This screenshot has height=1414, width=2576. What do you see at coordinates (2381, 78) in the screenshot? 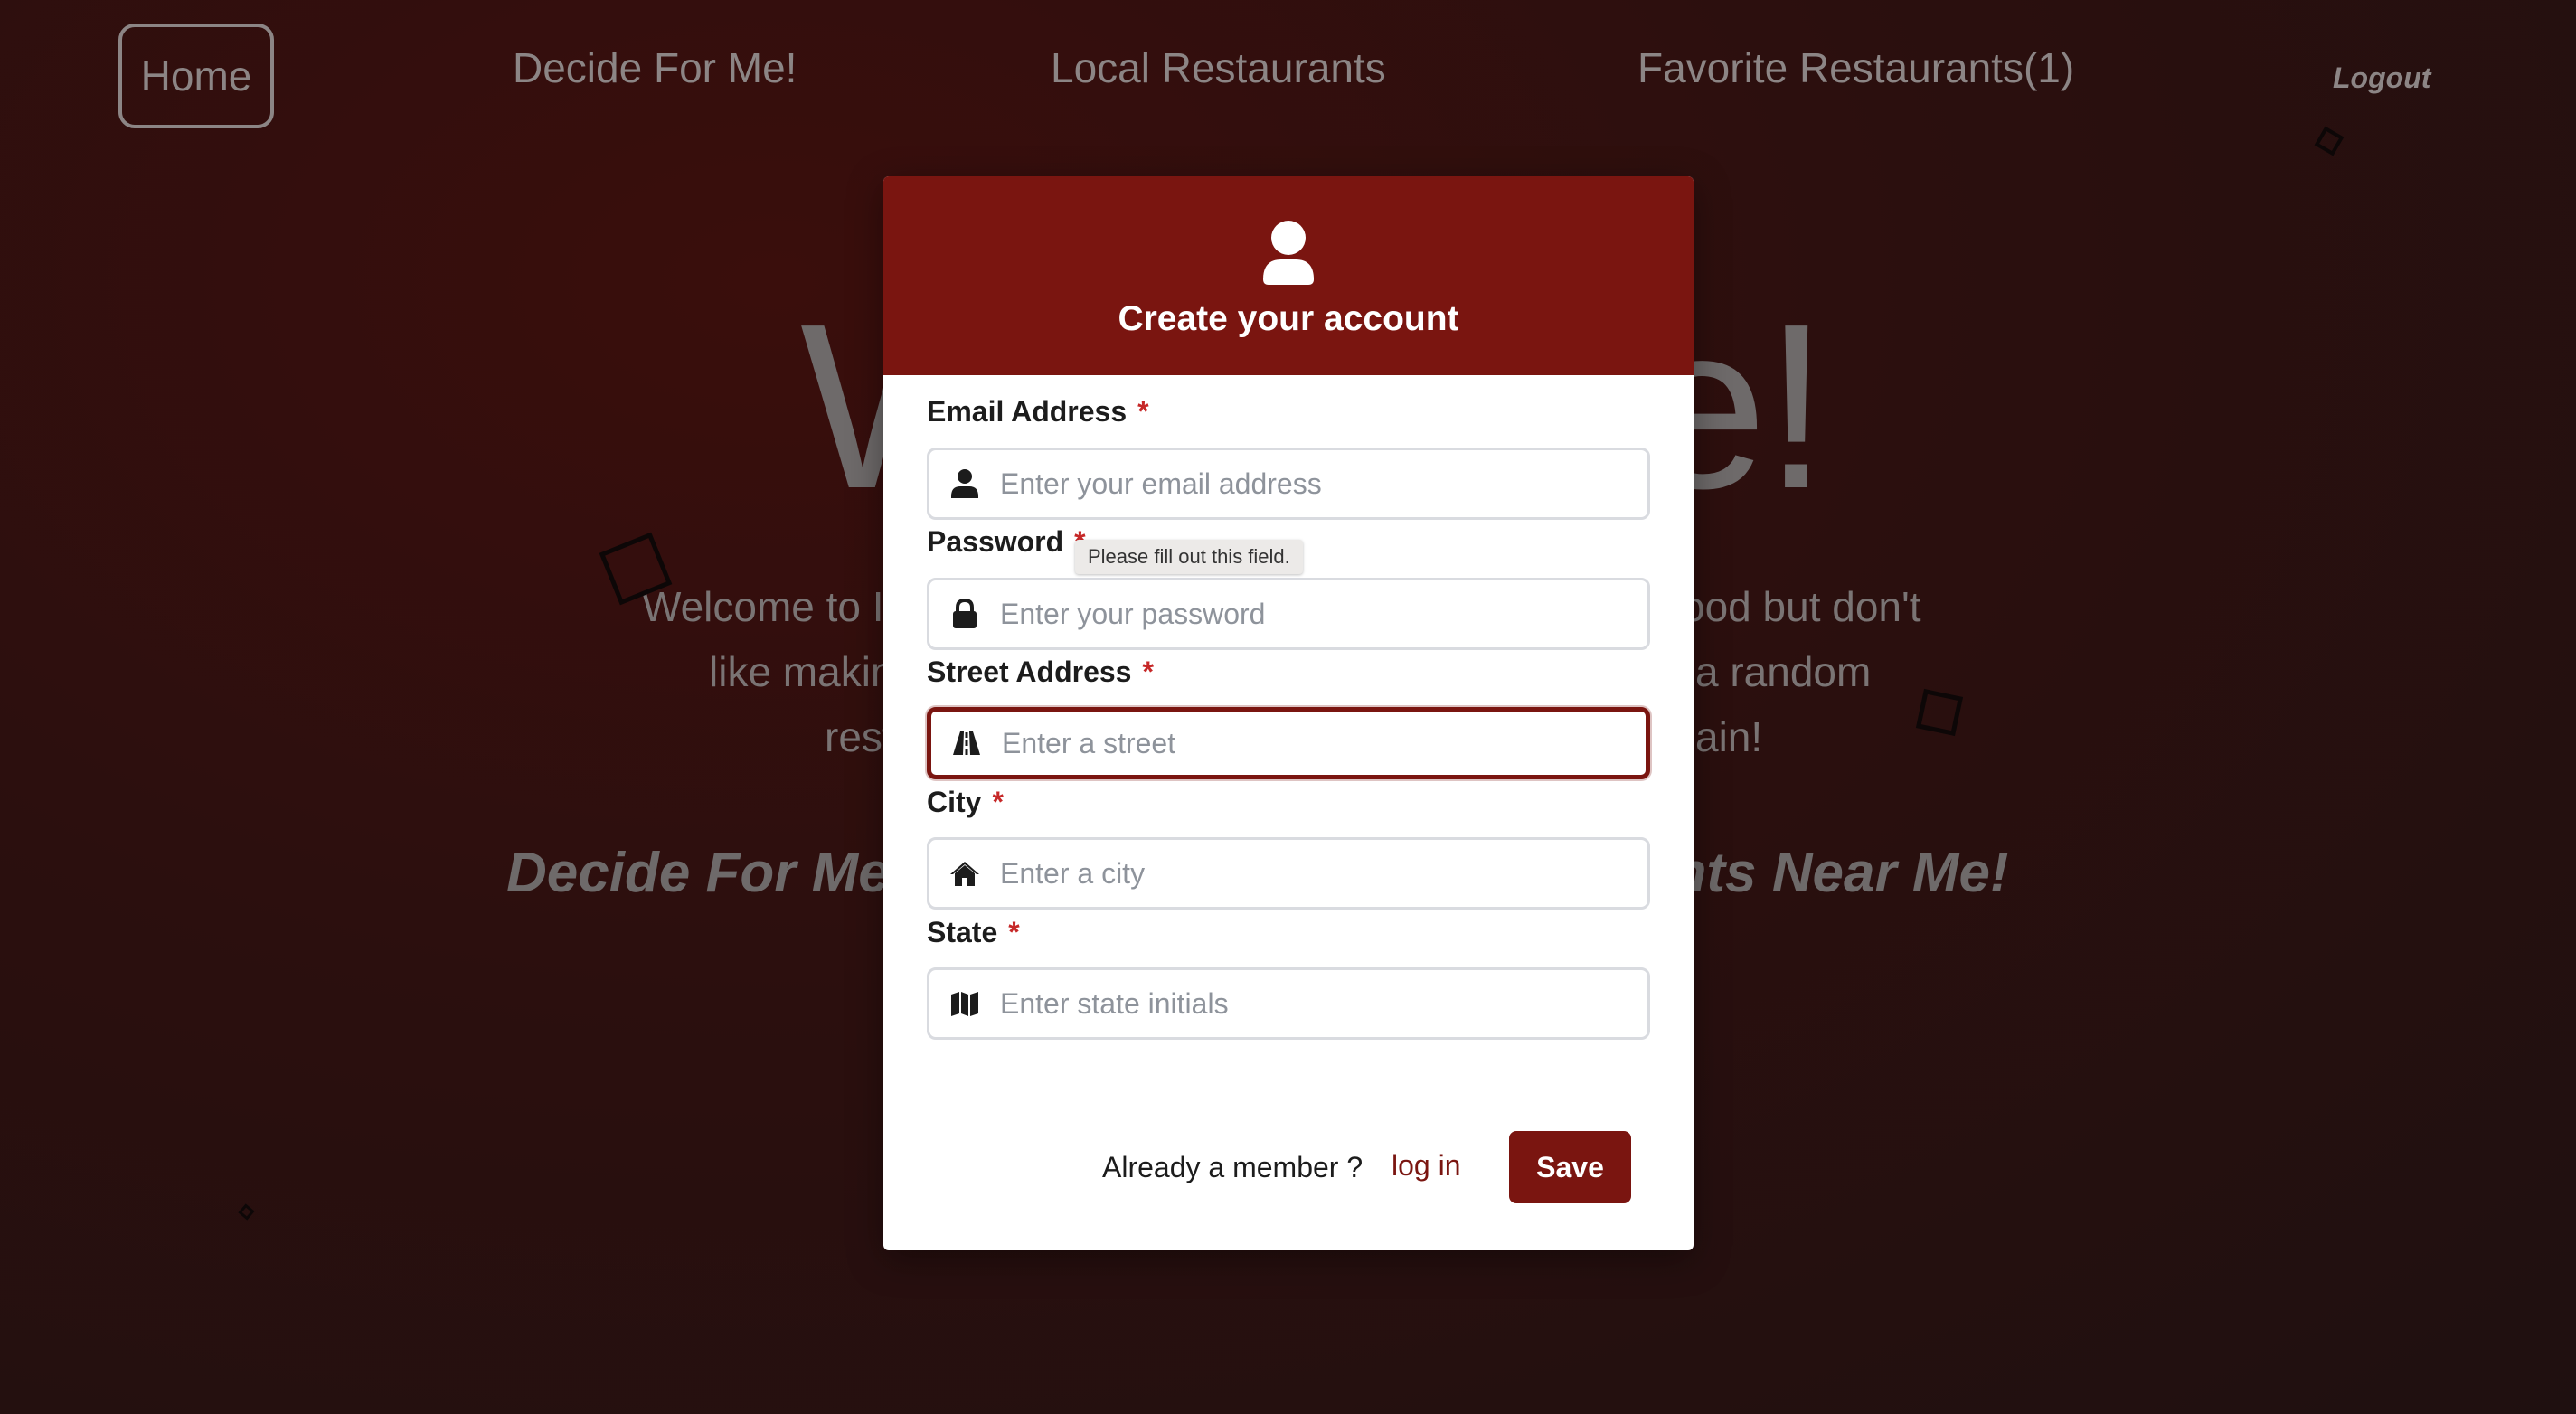
I see `nav-logout: Logout` at bounding box center [2381, 78].